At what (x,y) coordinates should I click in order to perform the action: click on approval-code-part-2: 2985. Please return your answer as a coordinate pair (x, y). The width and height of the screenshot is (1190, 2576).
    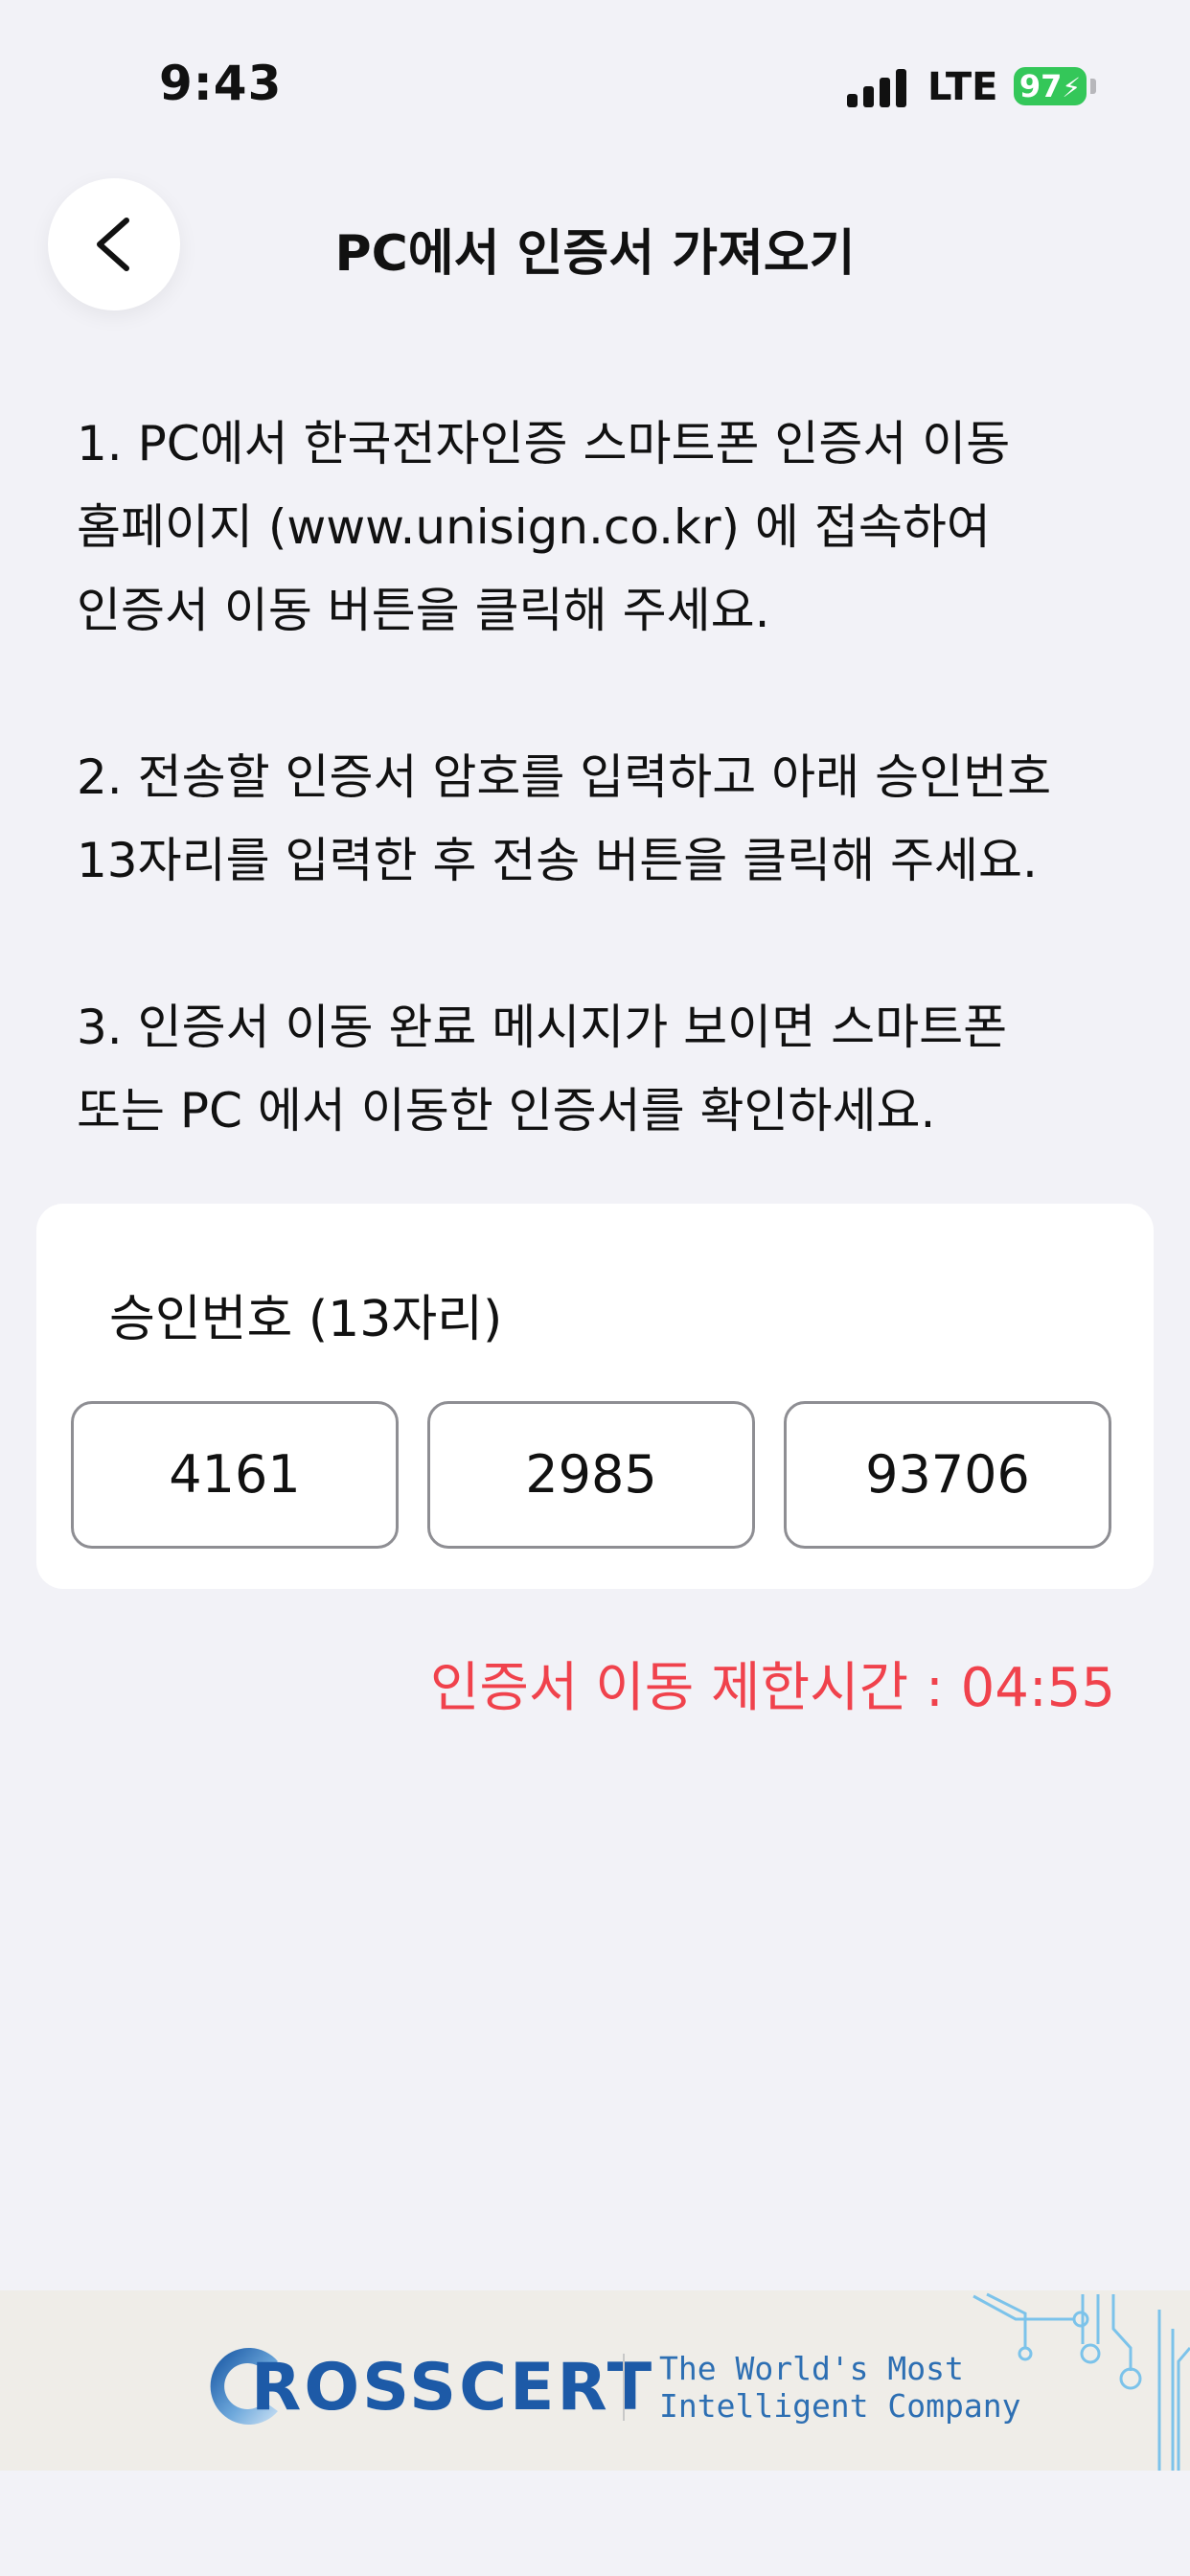
    Looking at the image, I should click on (591, 1475).